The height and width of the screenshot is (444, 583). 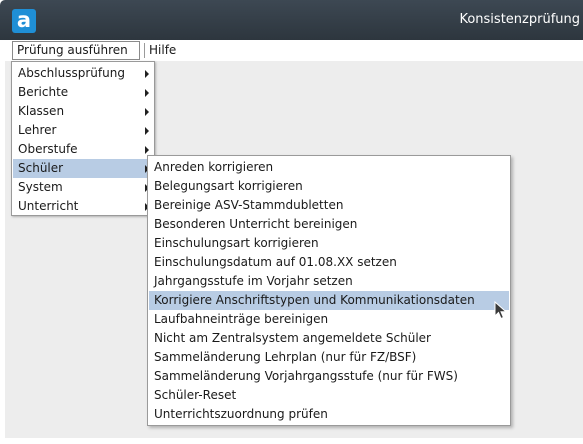 What do you see at coordinates (329, 167) in the screenshot?
I see `submenu-item-anreden-korrigieren: Anreden korrigieren` at bounding box center [329, 167].